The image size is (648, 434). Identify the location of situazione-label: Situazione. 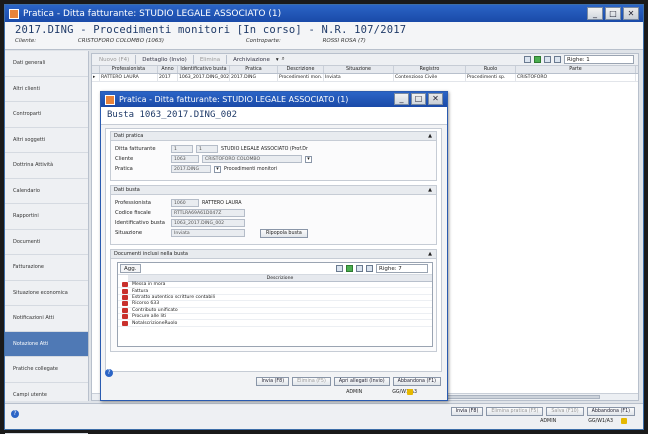
(129, 233).